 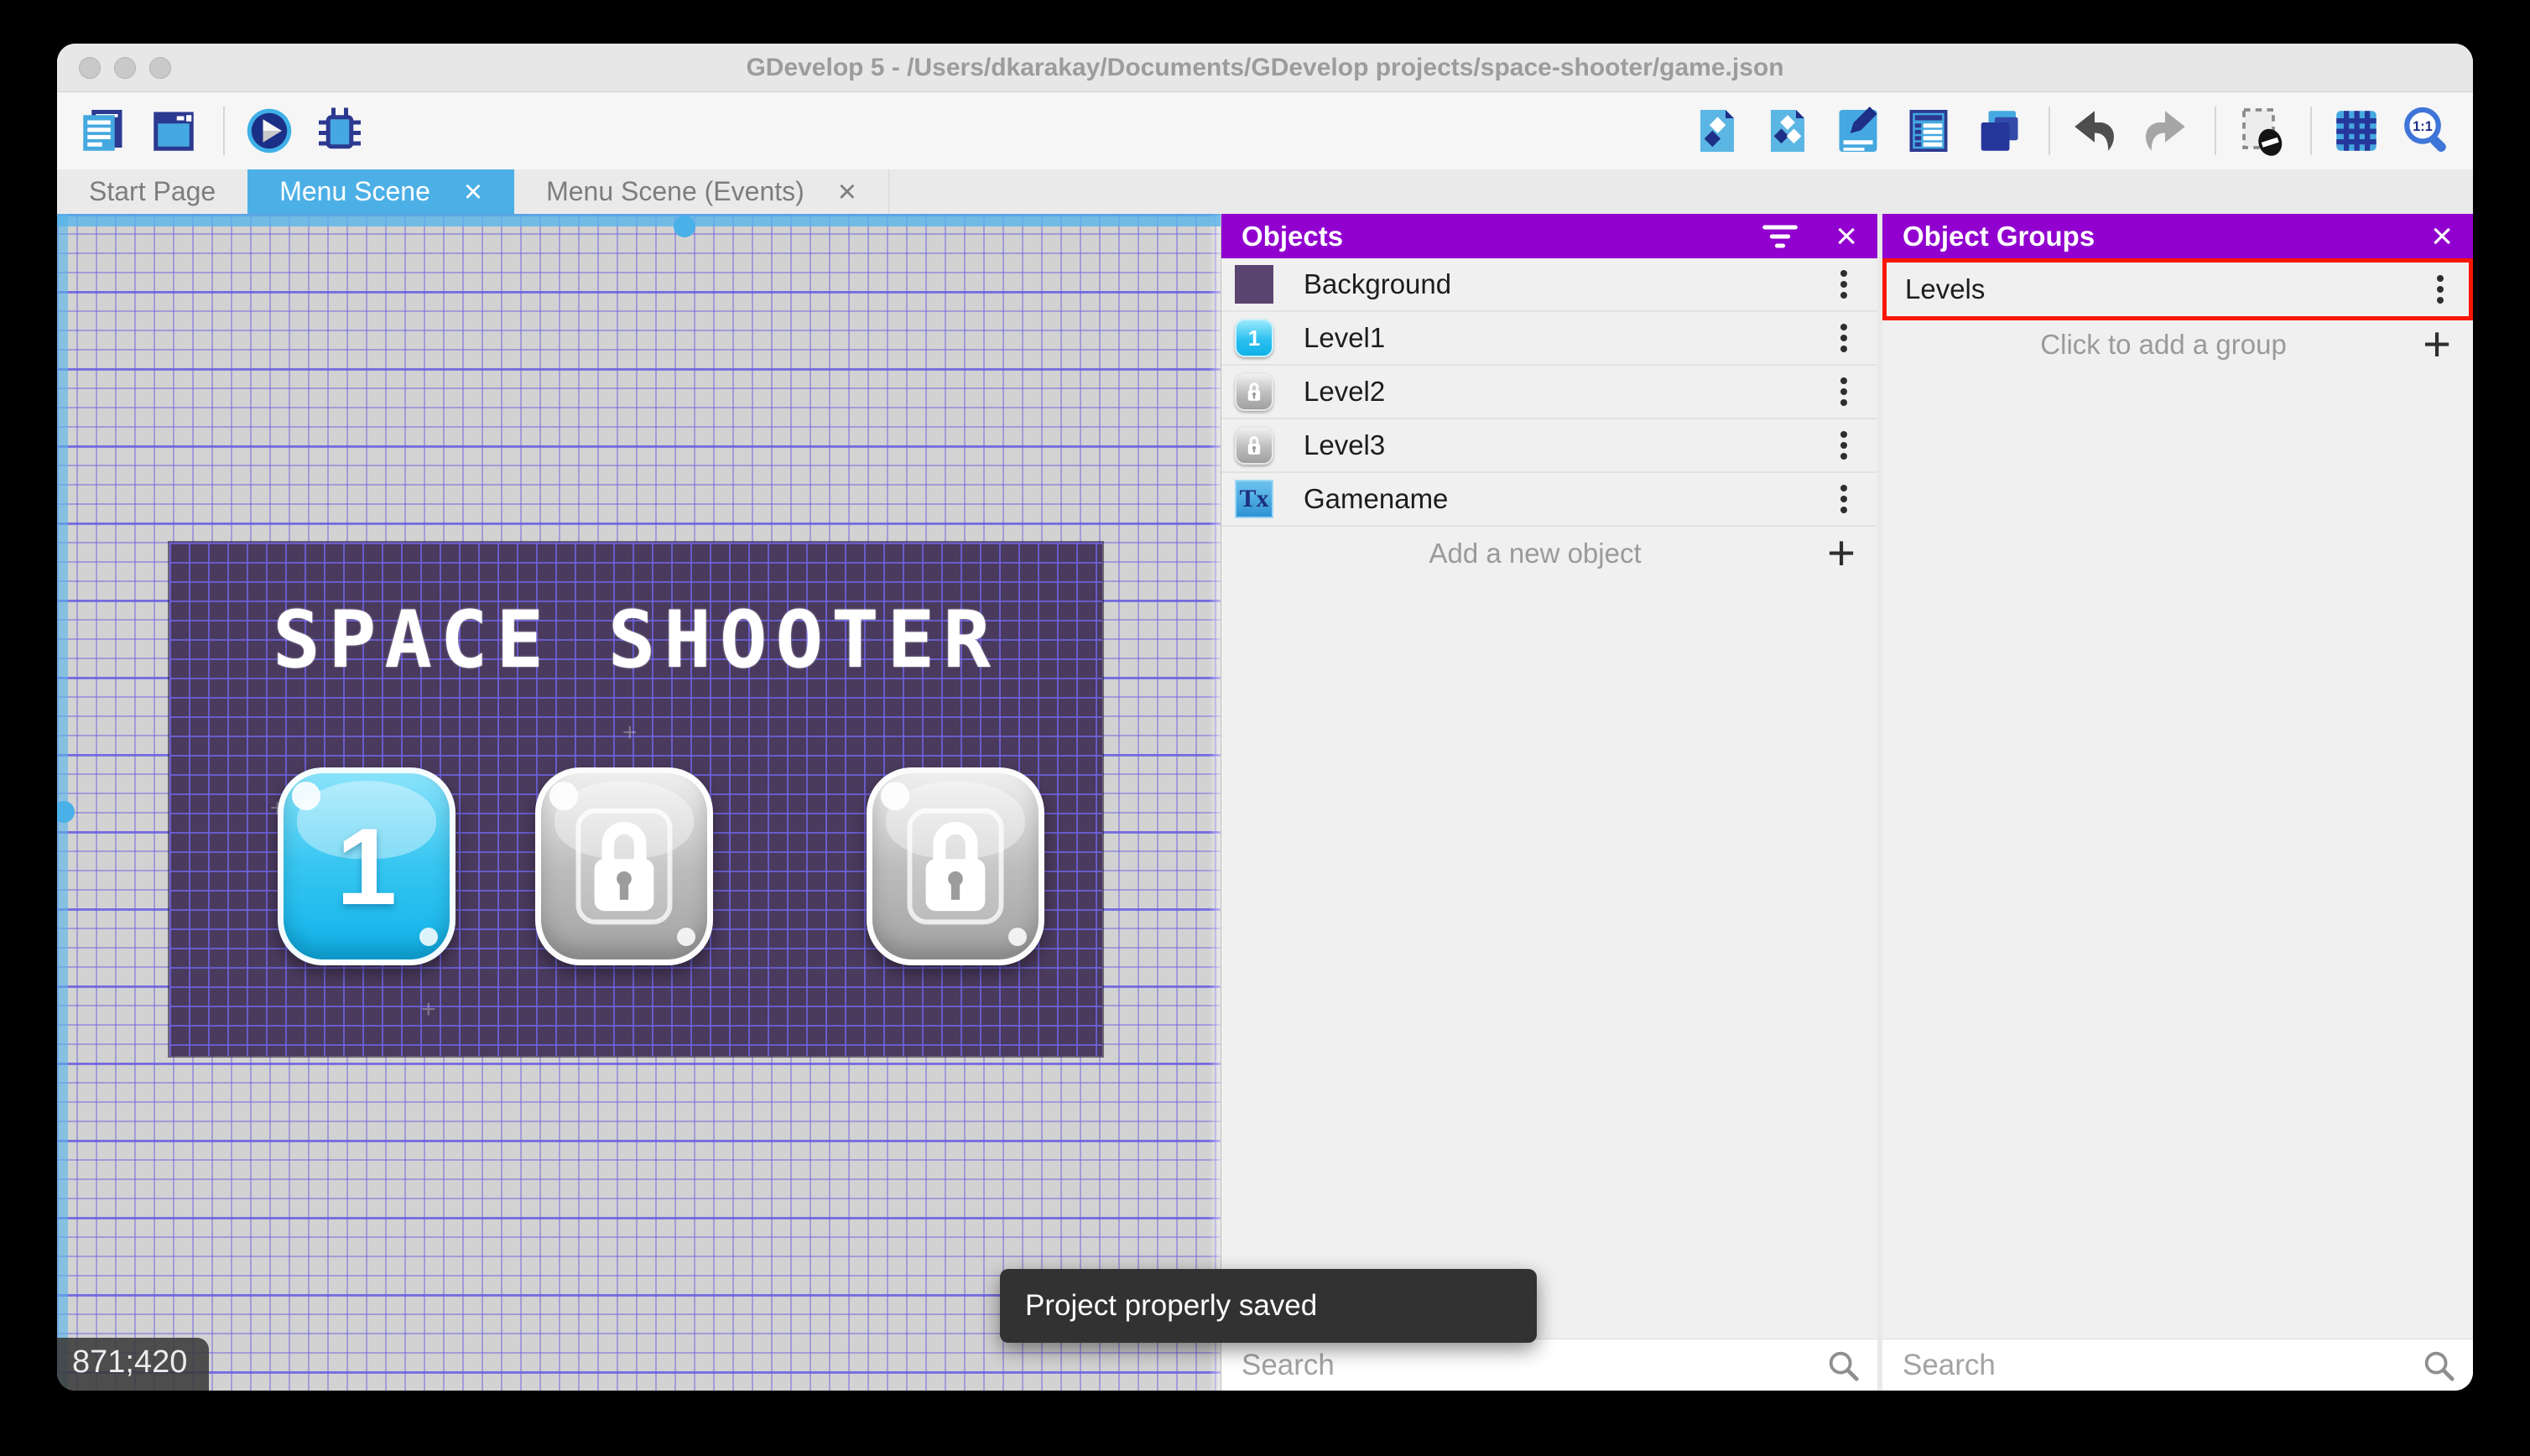 What do you see at coordinates (675, 191) in the screenshot?
I see `tab-label: Menu Scene (Events)` at bounding box center [675, 191].